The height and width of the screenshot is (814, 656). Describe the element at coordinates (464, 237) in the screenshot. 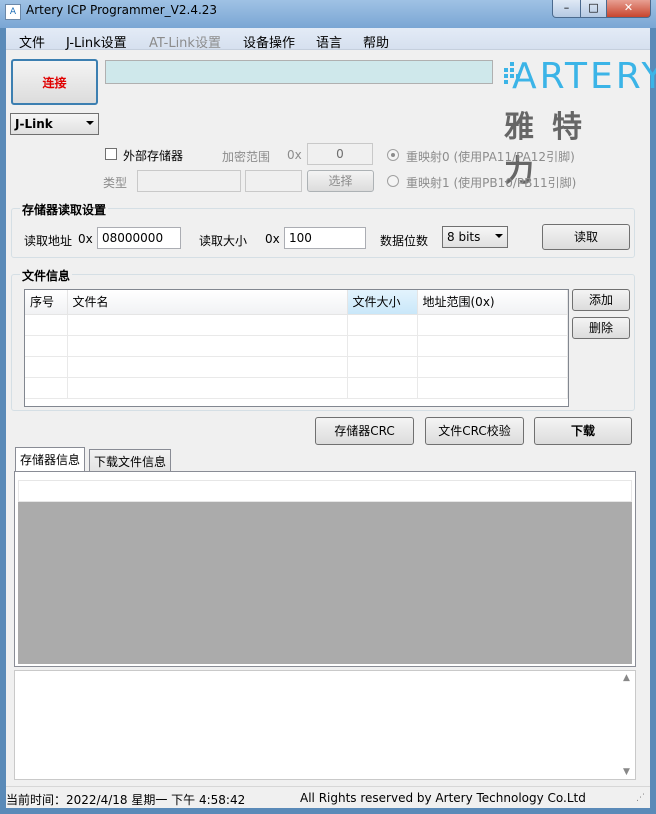

I see `data-bits-value: 8 bits` at that location.